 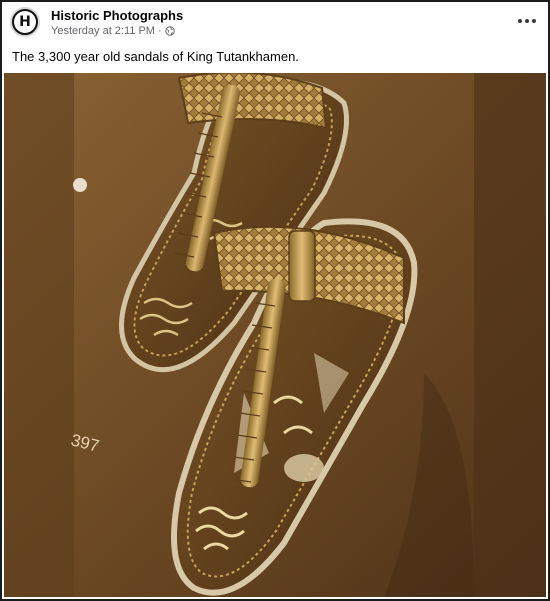 I want to click on avatar-letter: H, so click(x=25, y=22).